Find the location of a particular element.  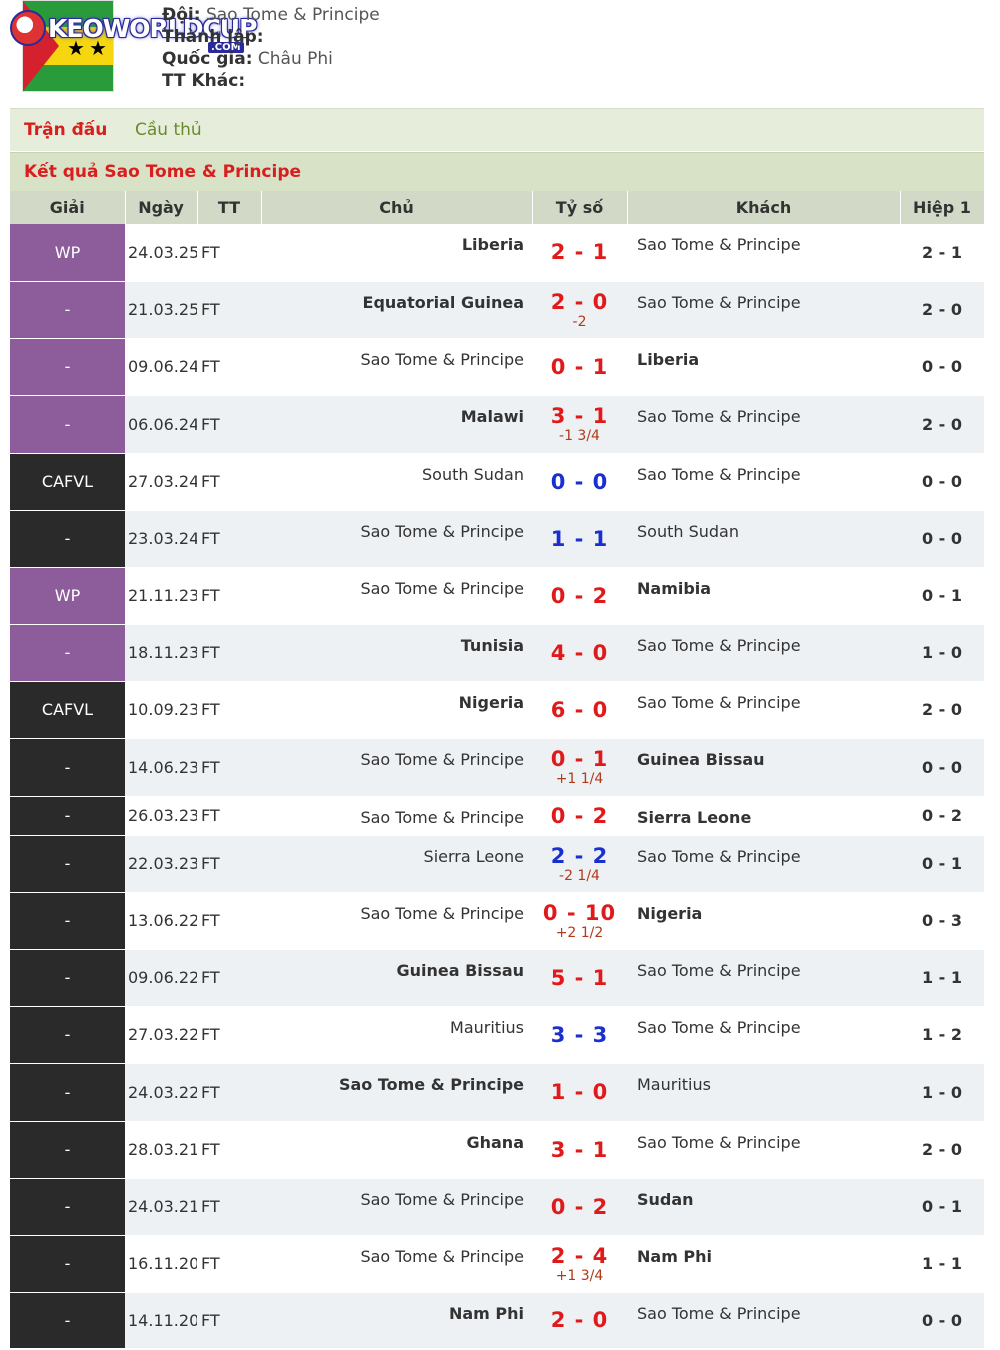

away-team-cell: South Sudan is located at coordinates (763, 539).